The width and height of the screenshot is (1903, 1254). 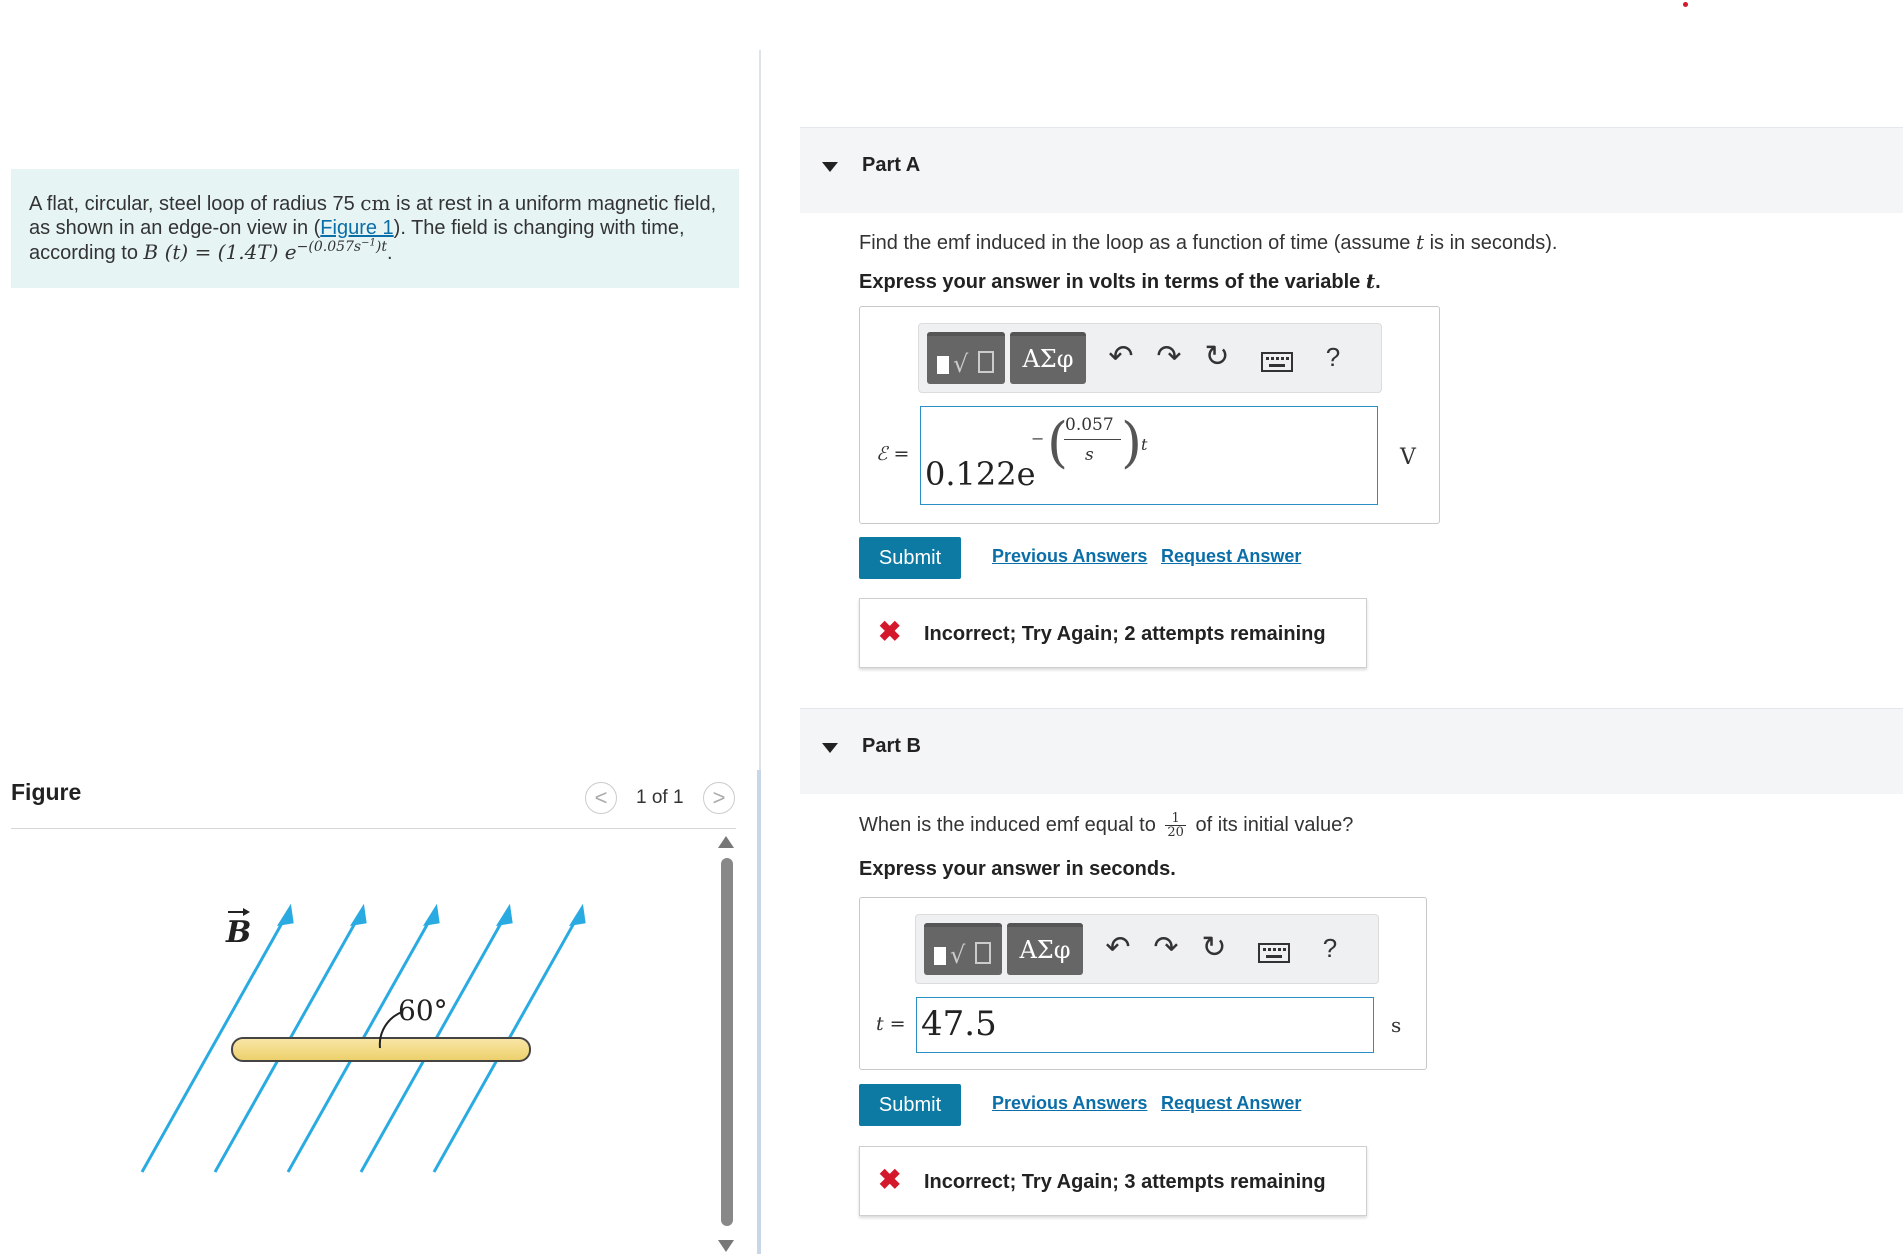 What do you see at coordinates (959, 1024) in the screenshot?
I see `part-b-answer-value: 47.5` at bounding box center [959, 1024].